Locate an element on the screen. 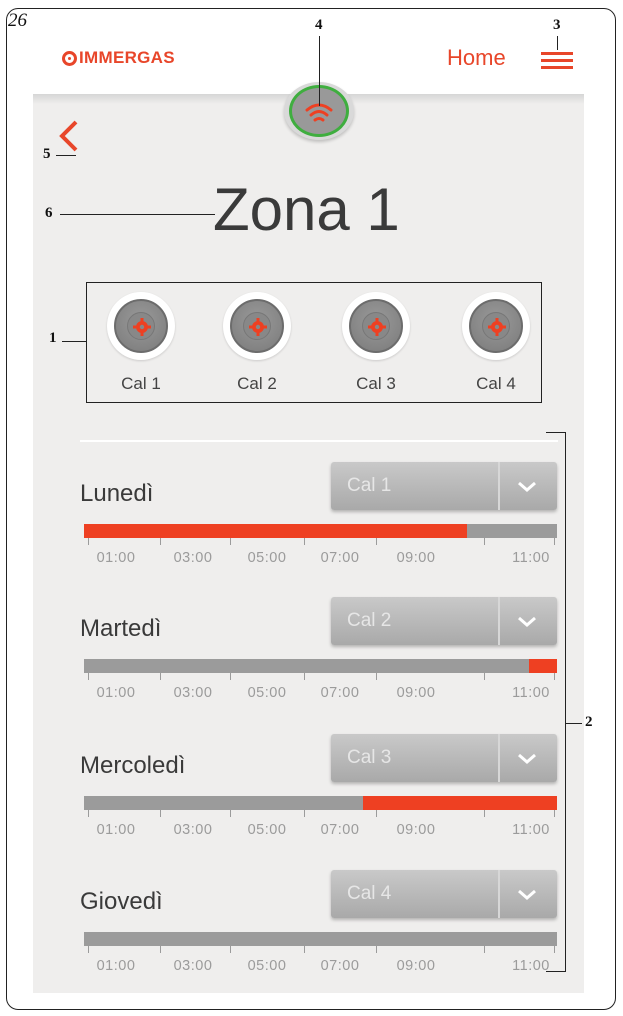  calendar-select: Cal 2 is located at coordinates (444, 621).